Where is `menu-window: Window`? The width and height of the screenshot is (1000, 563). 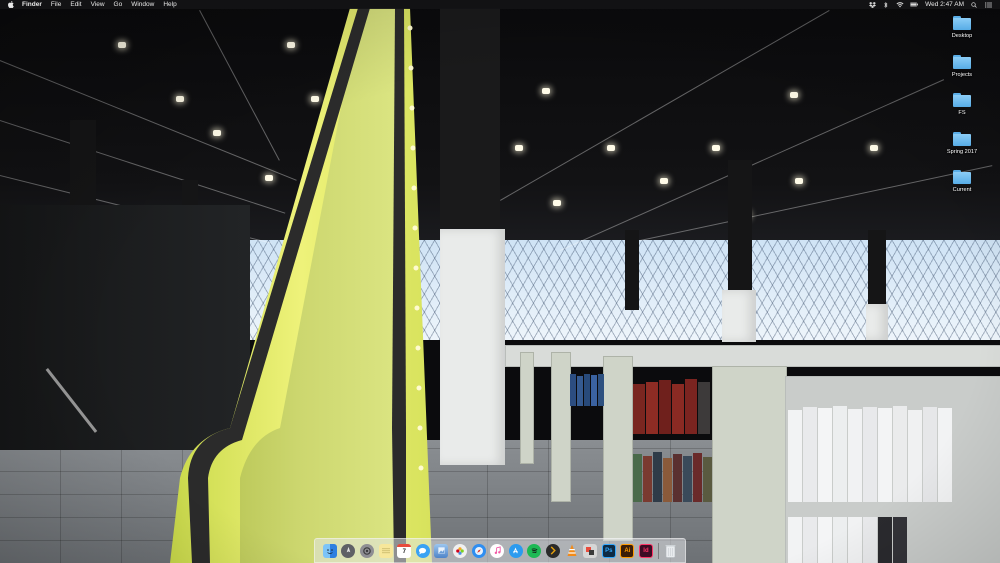 menu-window: Window is located at coordinates (142, 4).